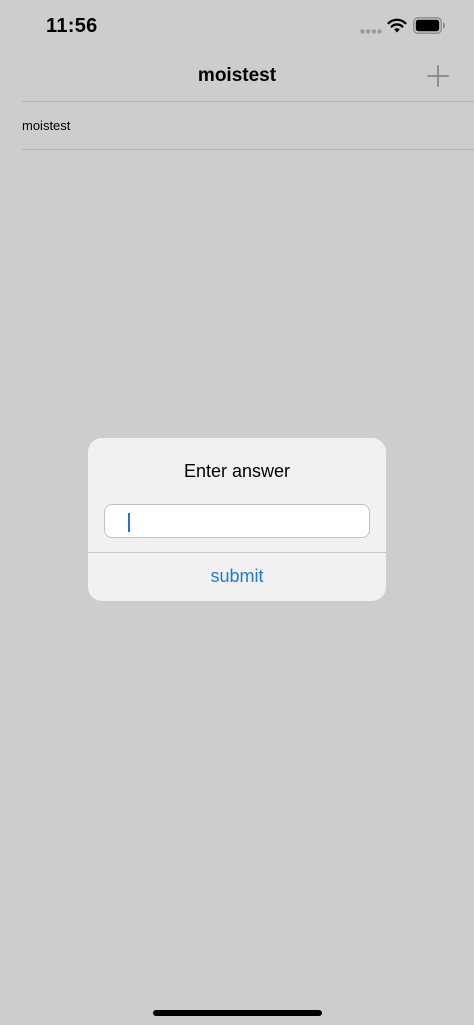  I want to click on answer-input, so click(237, 521).